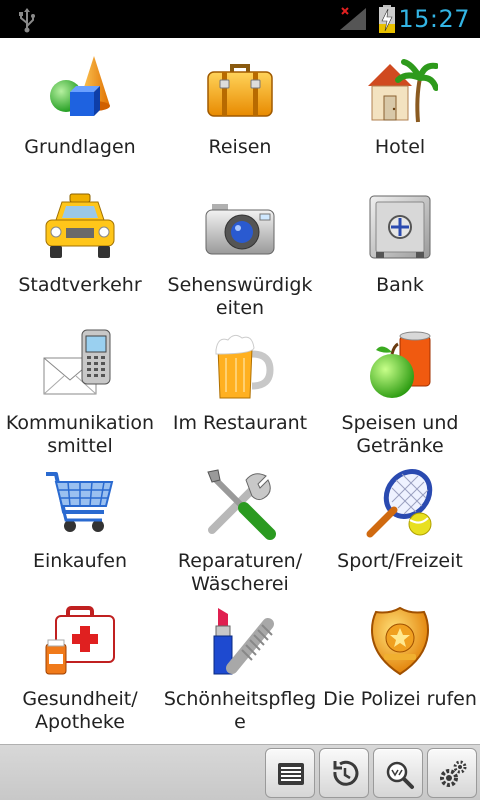 The image size is (480, 800). I want to click on menu-item-label: Hotel, so click(400, 147).